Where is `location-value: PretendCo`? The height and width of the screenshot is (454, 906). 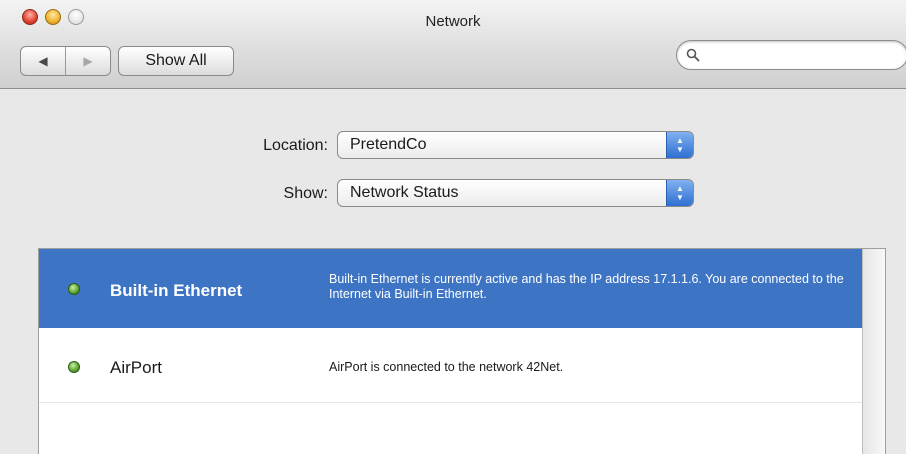 location-value: PretendCo is located at coordinates (388, 144).